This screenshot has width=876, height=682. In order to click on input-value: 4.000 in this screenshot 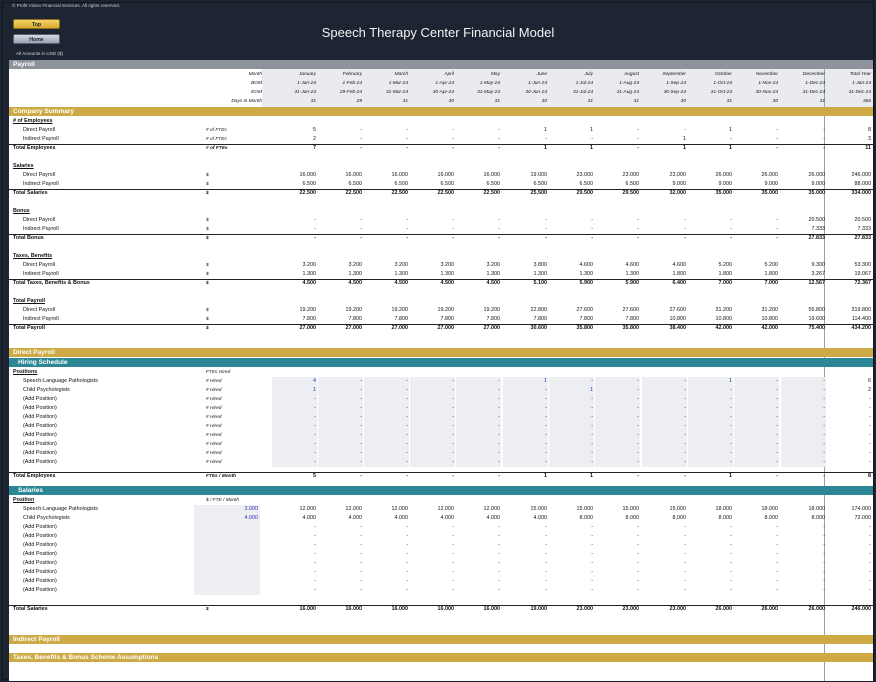, I will do `click(236, 518)`.